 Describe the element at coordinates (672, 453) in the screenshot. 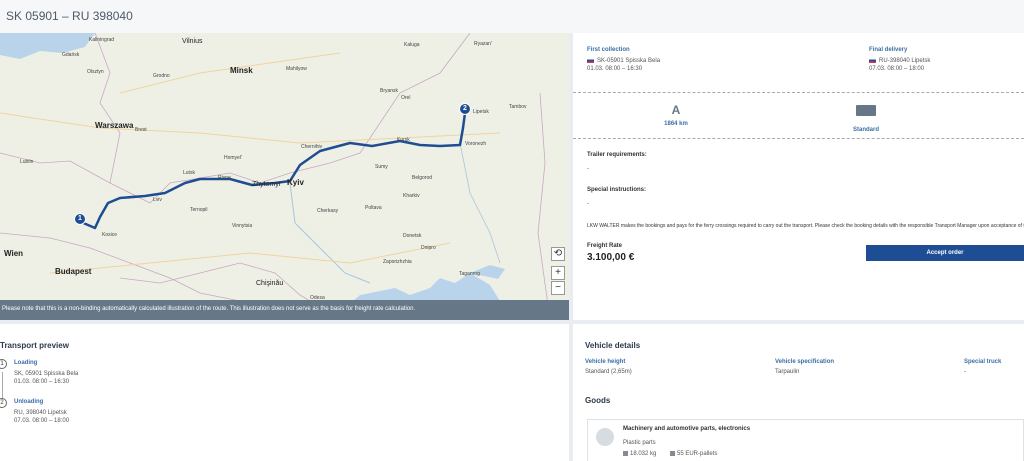

I see `pallet-icon` at that location.